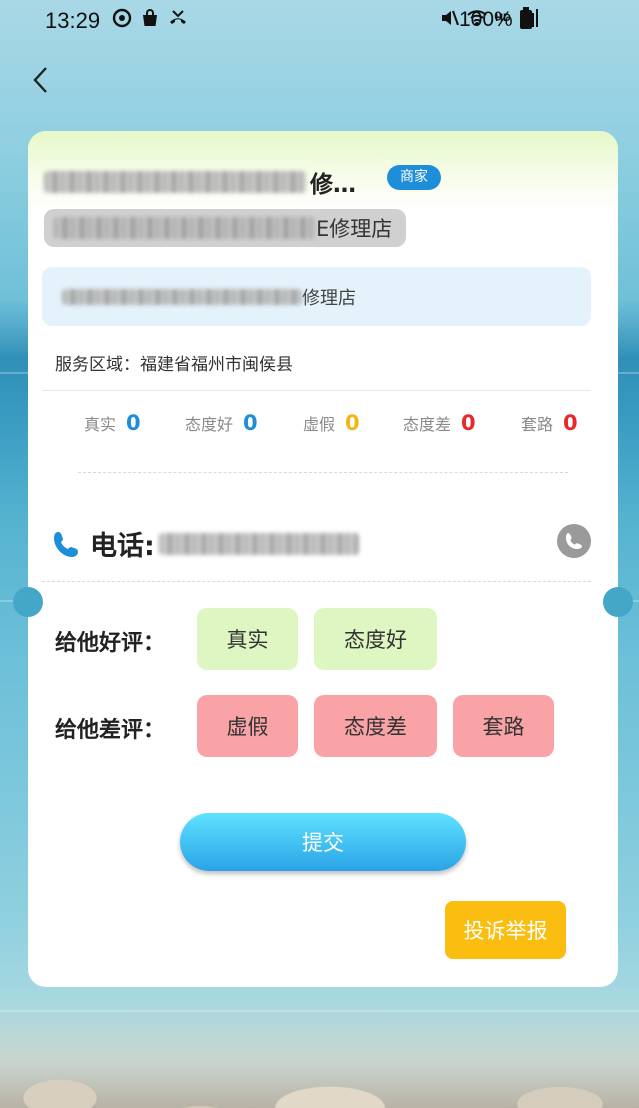  What do you see at coordinates (319, 1073) in the screenshot?
I see `background-rocks` at bounding box center [319, 1073].